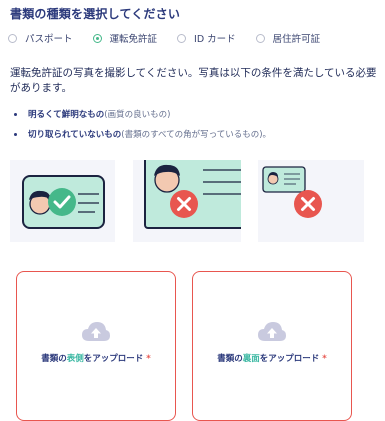  I want to click on condition-title: 切り取られていないもの, so click(75, 135).